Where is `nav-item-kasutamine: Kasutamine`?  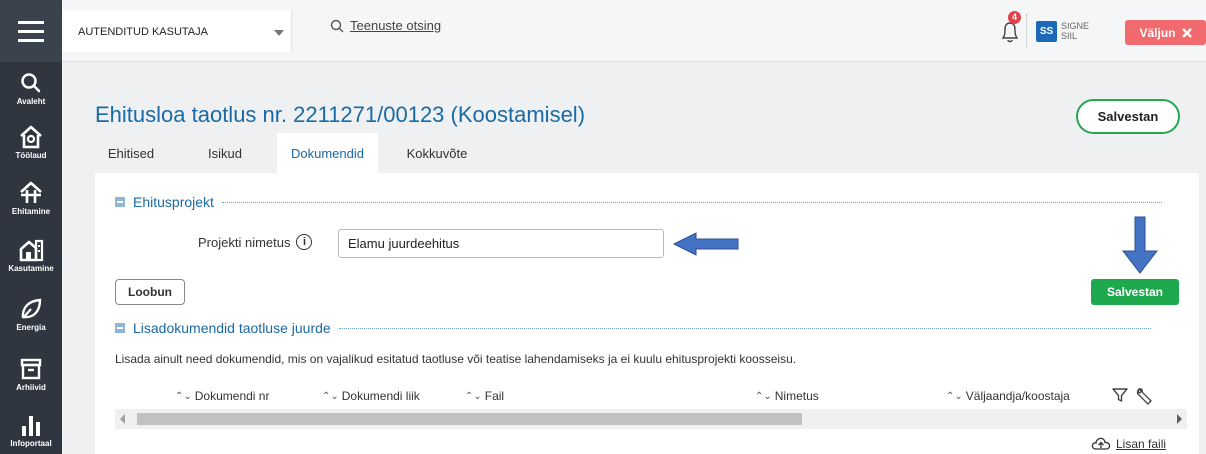 nav-item-kasutamine: Kasutamine is located at coordinates (31, 255).